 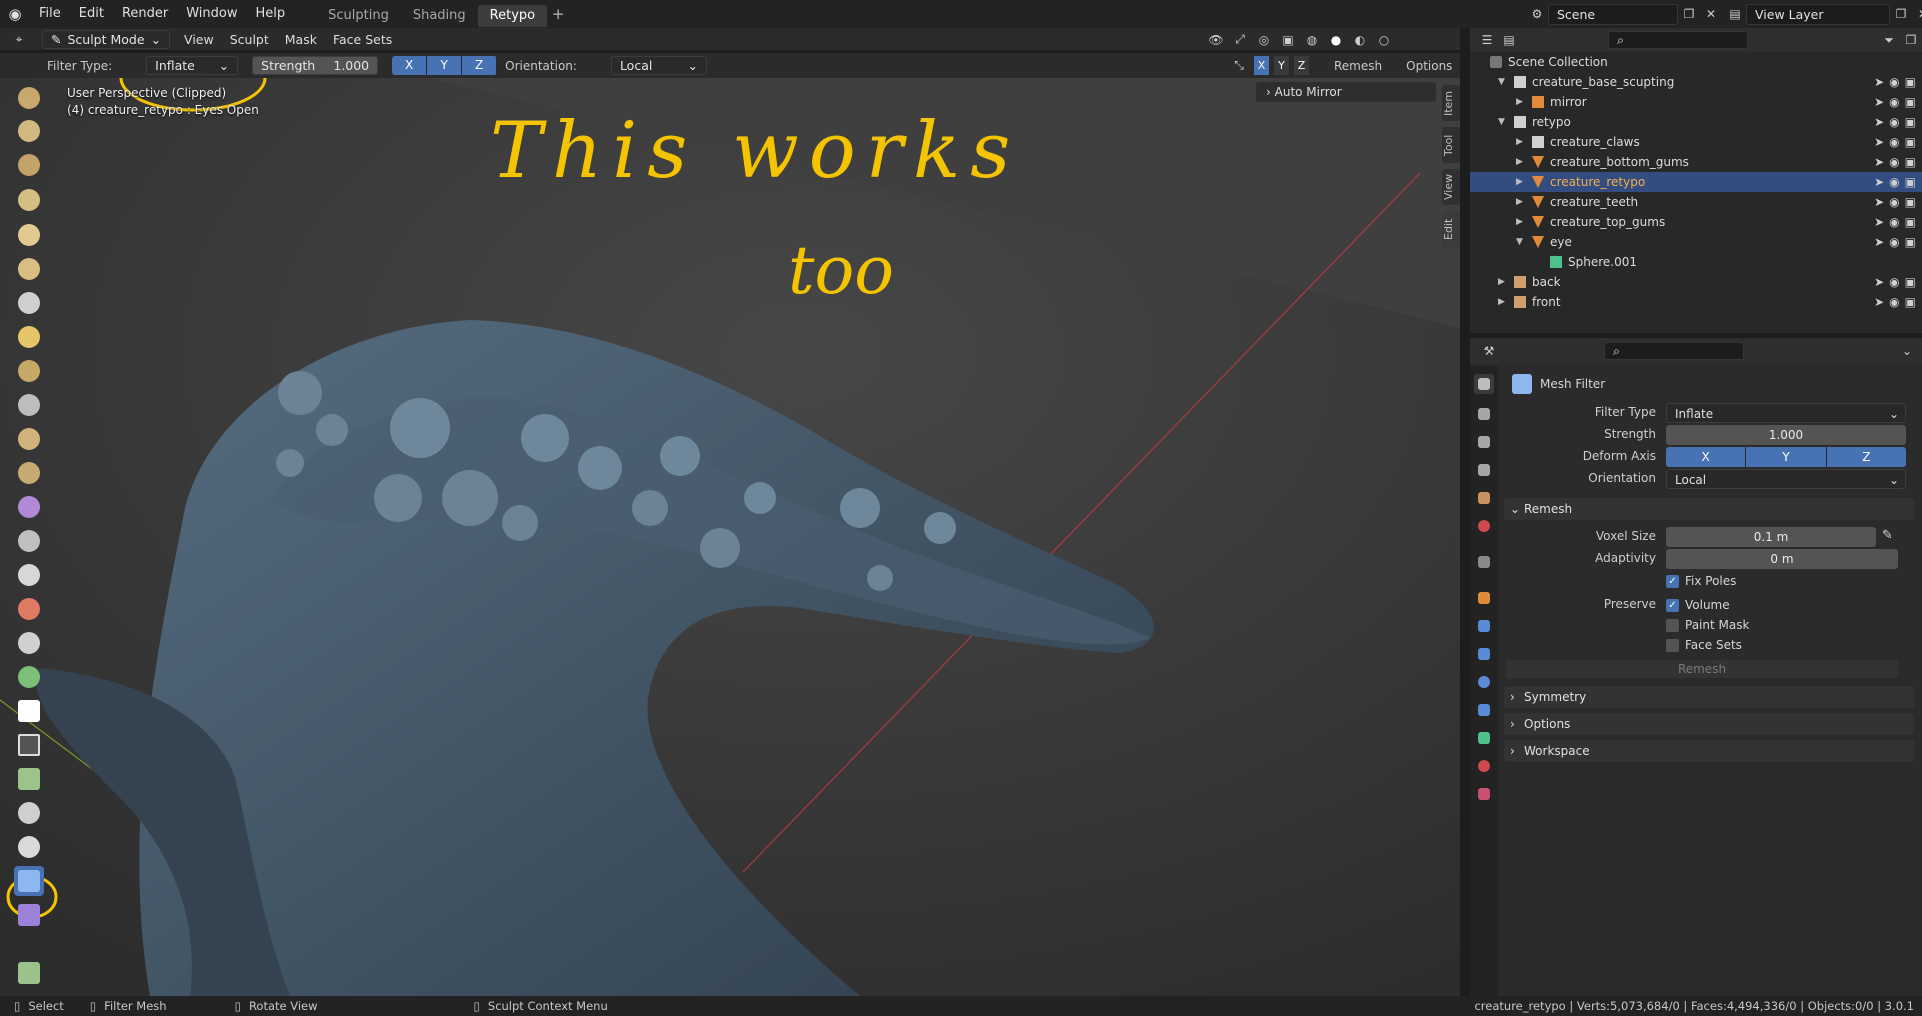 What do you see at coordinates (1484, 562) in the screenshot?
I see `collection-tab-icon` at bounding box center [1484, 562].